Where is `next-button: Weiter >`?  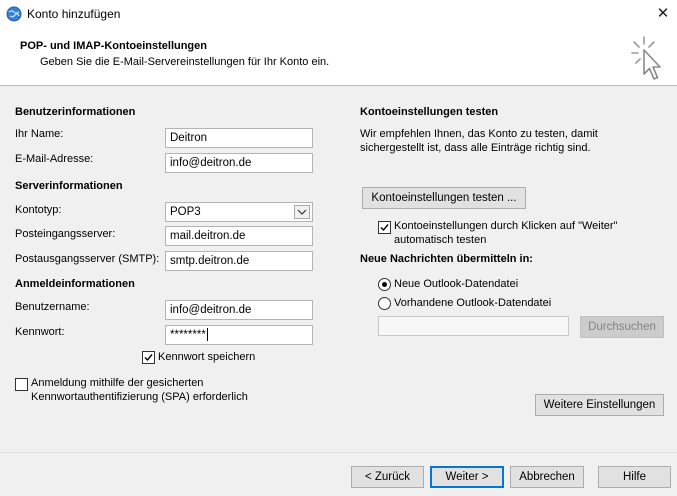
next-button: Weiter > is located at coordinates (467, 477).